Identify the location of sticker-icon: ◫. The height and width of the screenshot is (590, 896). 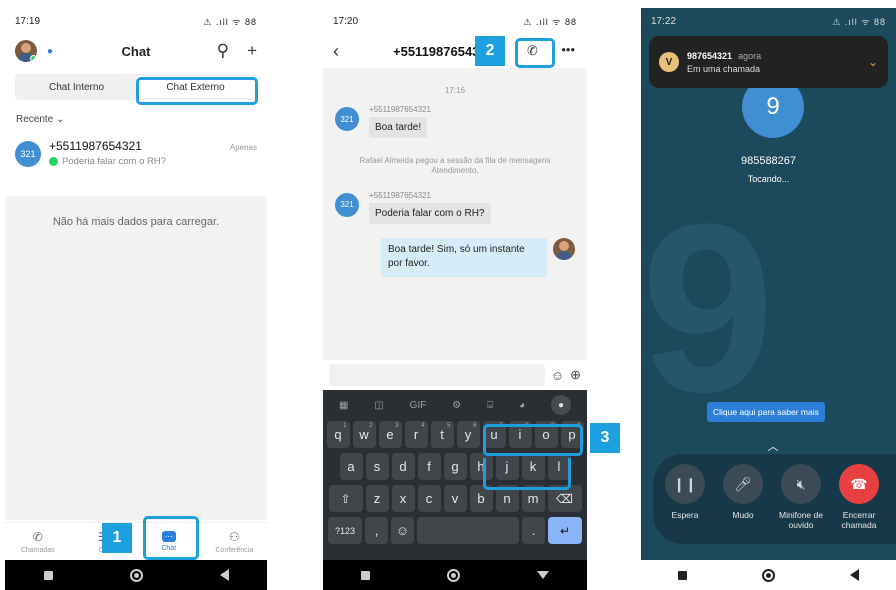
(378, 405).